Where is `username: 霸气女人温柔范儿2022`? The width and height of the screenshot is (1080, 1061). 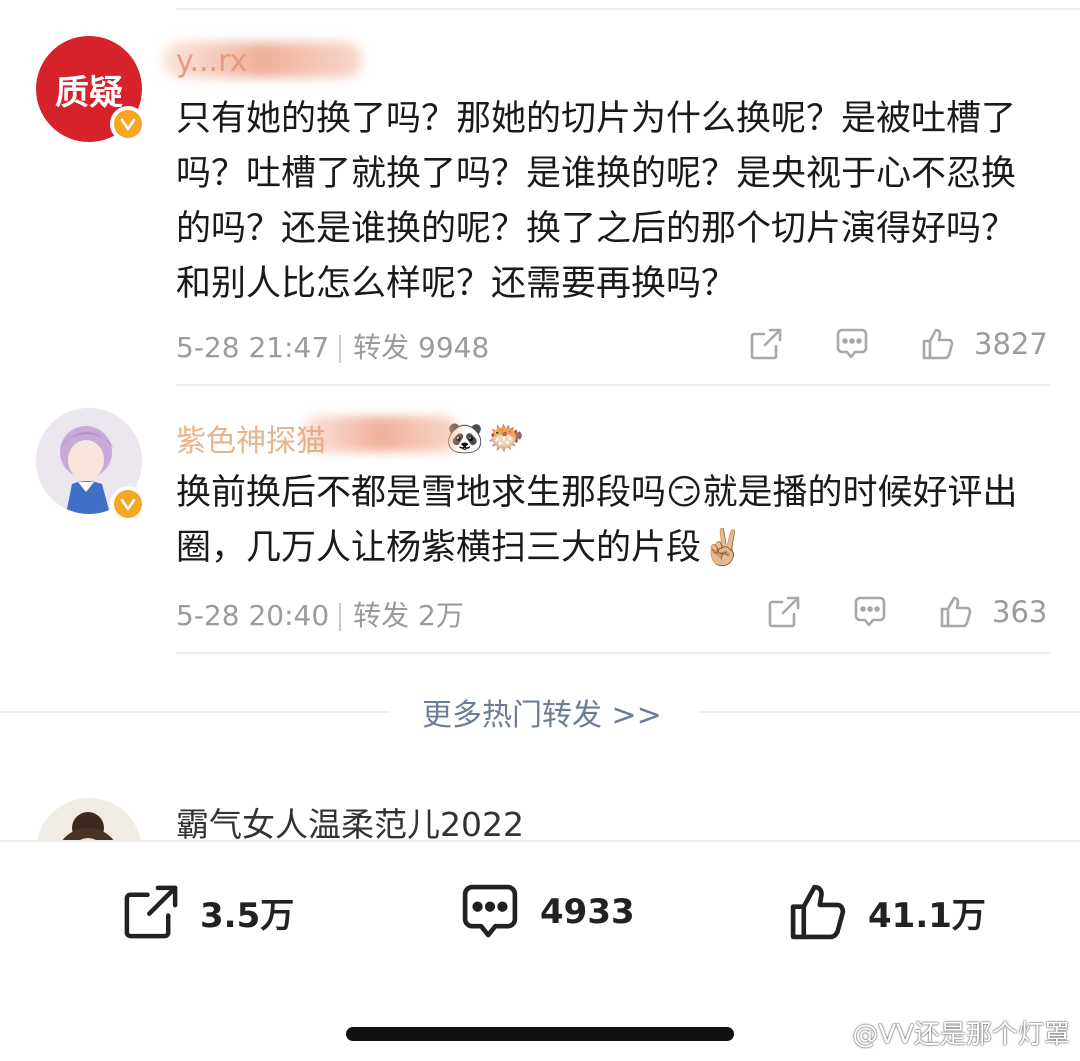 username: 霸气女人温柔范儿2022 is located at coordinates (350, 822).